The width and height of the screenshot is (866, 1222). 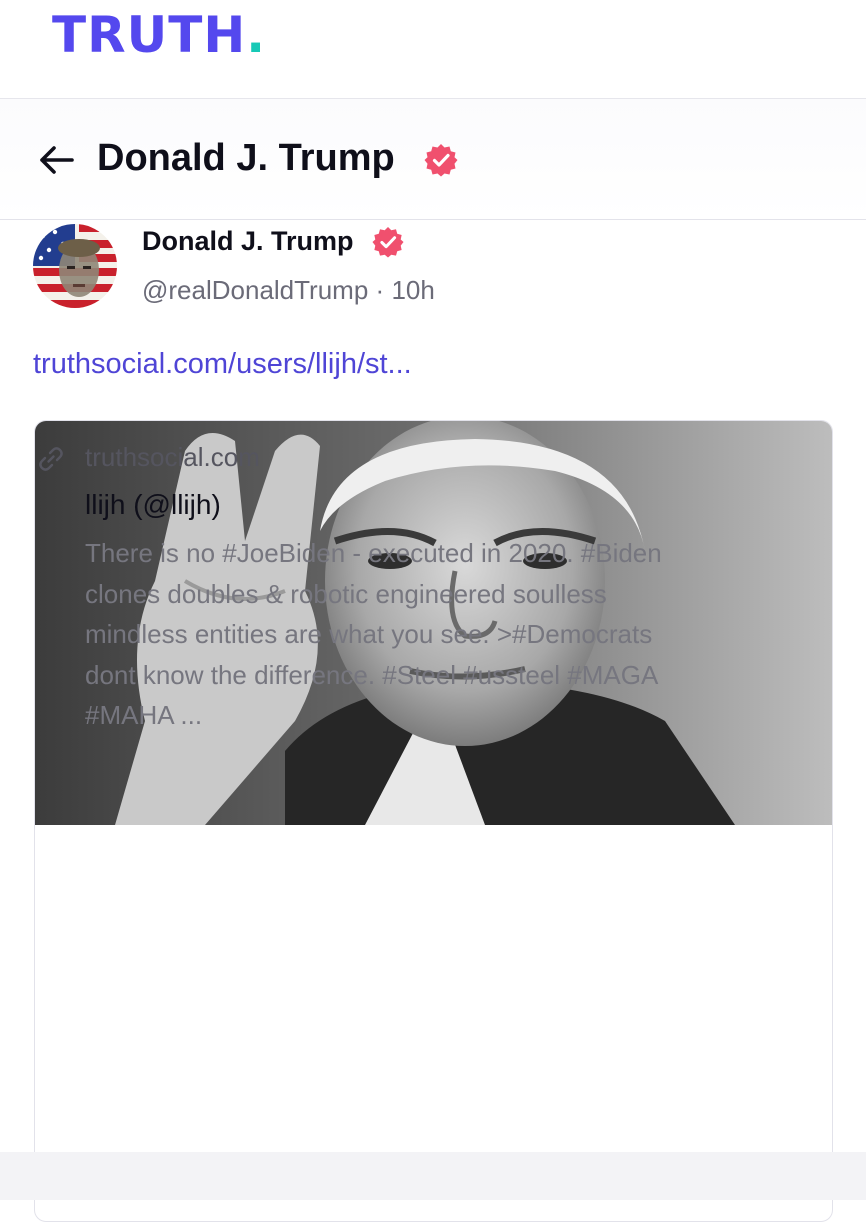 What do you see at coordinates (433, 1176) in the screenshot?
I see `bottom-bar` at bounding box center [433, 1176].